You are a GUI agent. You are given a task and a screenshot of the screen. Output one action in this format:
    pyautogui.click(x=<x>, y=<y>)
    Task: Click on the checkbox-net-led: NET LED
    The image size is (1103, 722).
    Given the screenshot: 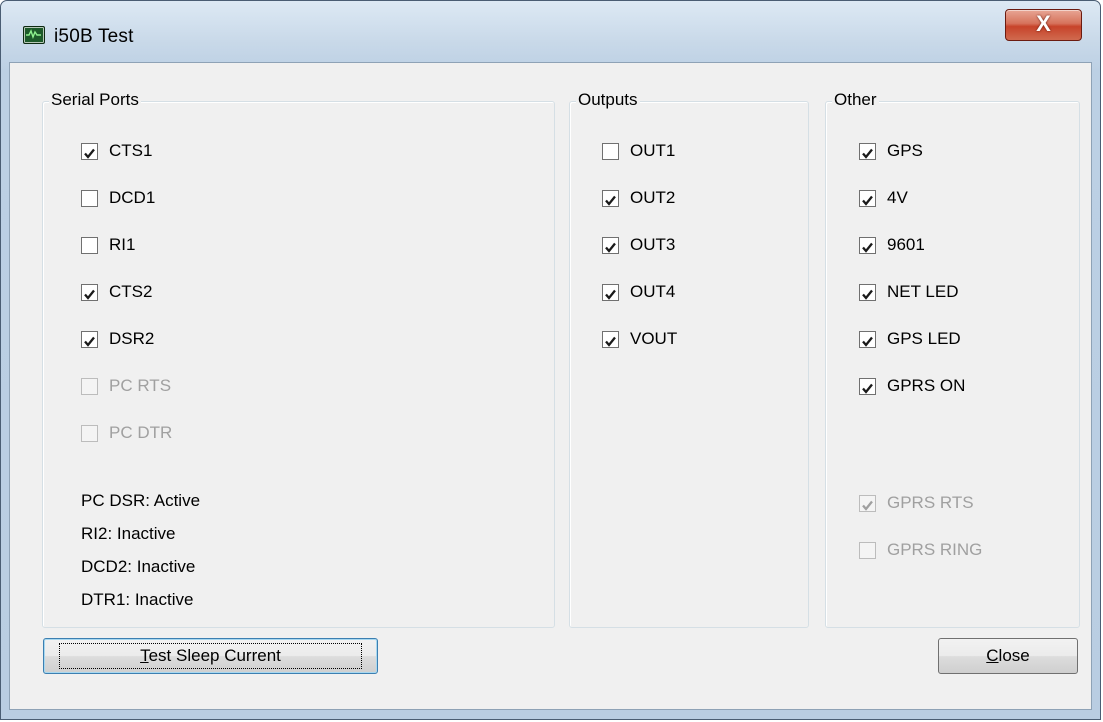 What is the action you would take?
    pyautogui.click(x=909, y=292)
    